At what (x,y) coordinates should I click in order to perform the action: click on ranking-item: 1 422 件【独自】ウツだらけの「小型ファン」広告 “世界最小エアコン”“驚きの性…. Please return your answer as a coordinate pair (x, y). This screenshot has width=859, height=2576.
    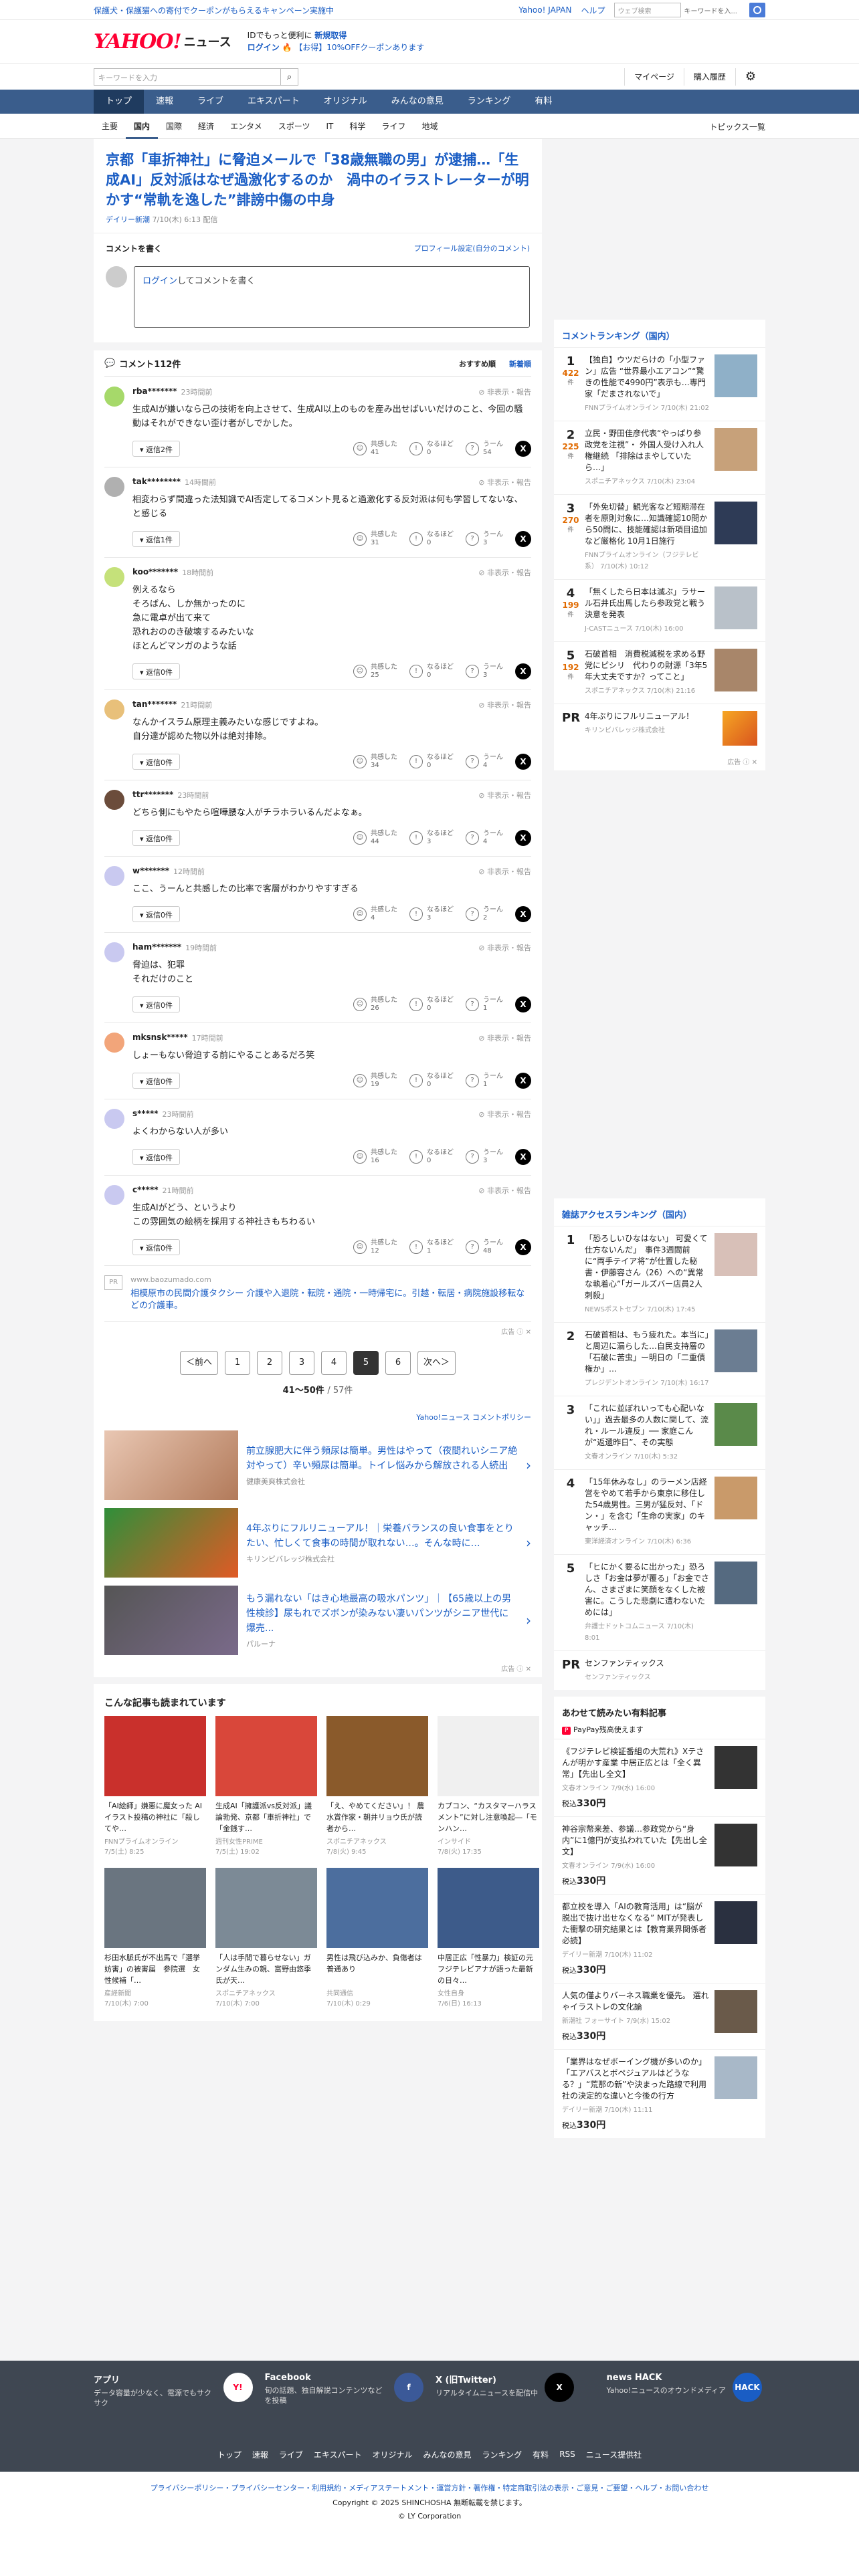
    Looking at the image, I should click on (660, 384).